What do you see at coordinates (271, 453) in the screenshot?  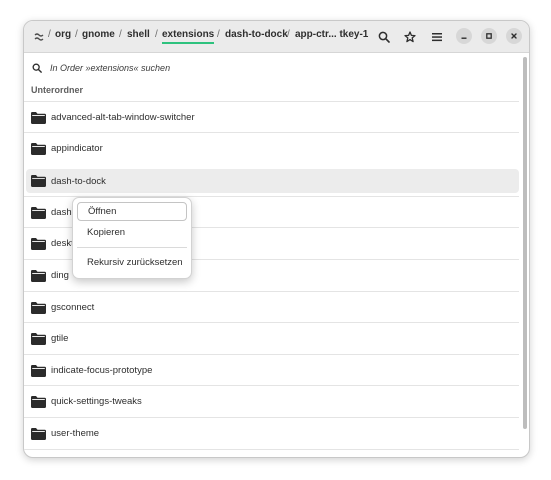 I see `list-divider` at bounding box center [271, 453].